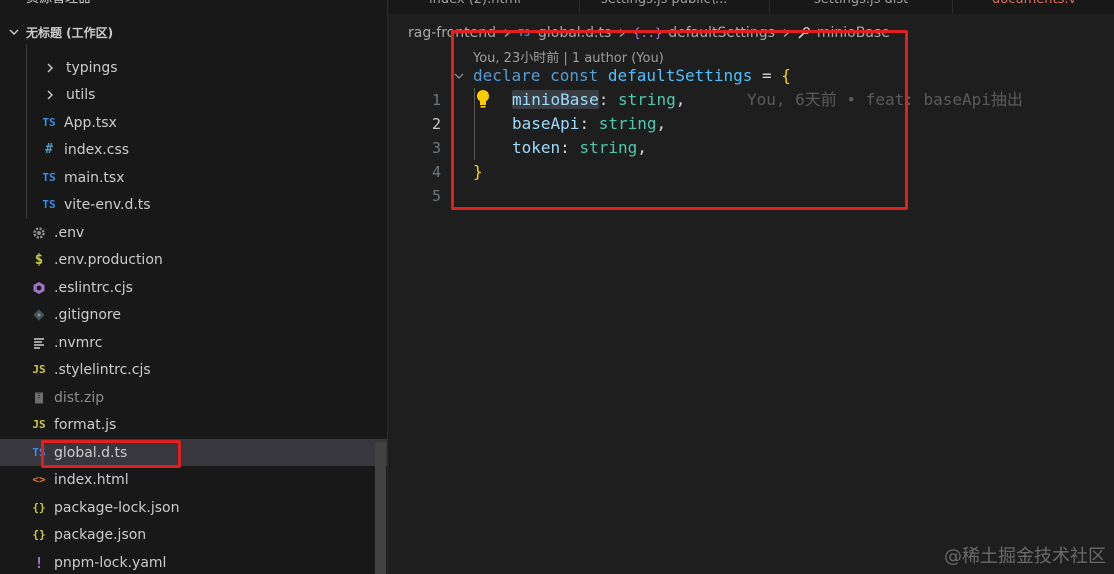 This screenshot has width=1114, height=574. I want to click on tree-item-label: typings, so click(92, 67).